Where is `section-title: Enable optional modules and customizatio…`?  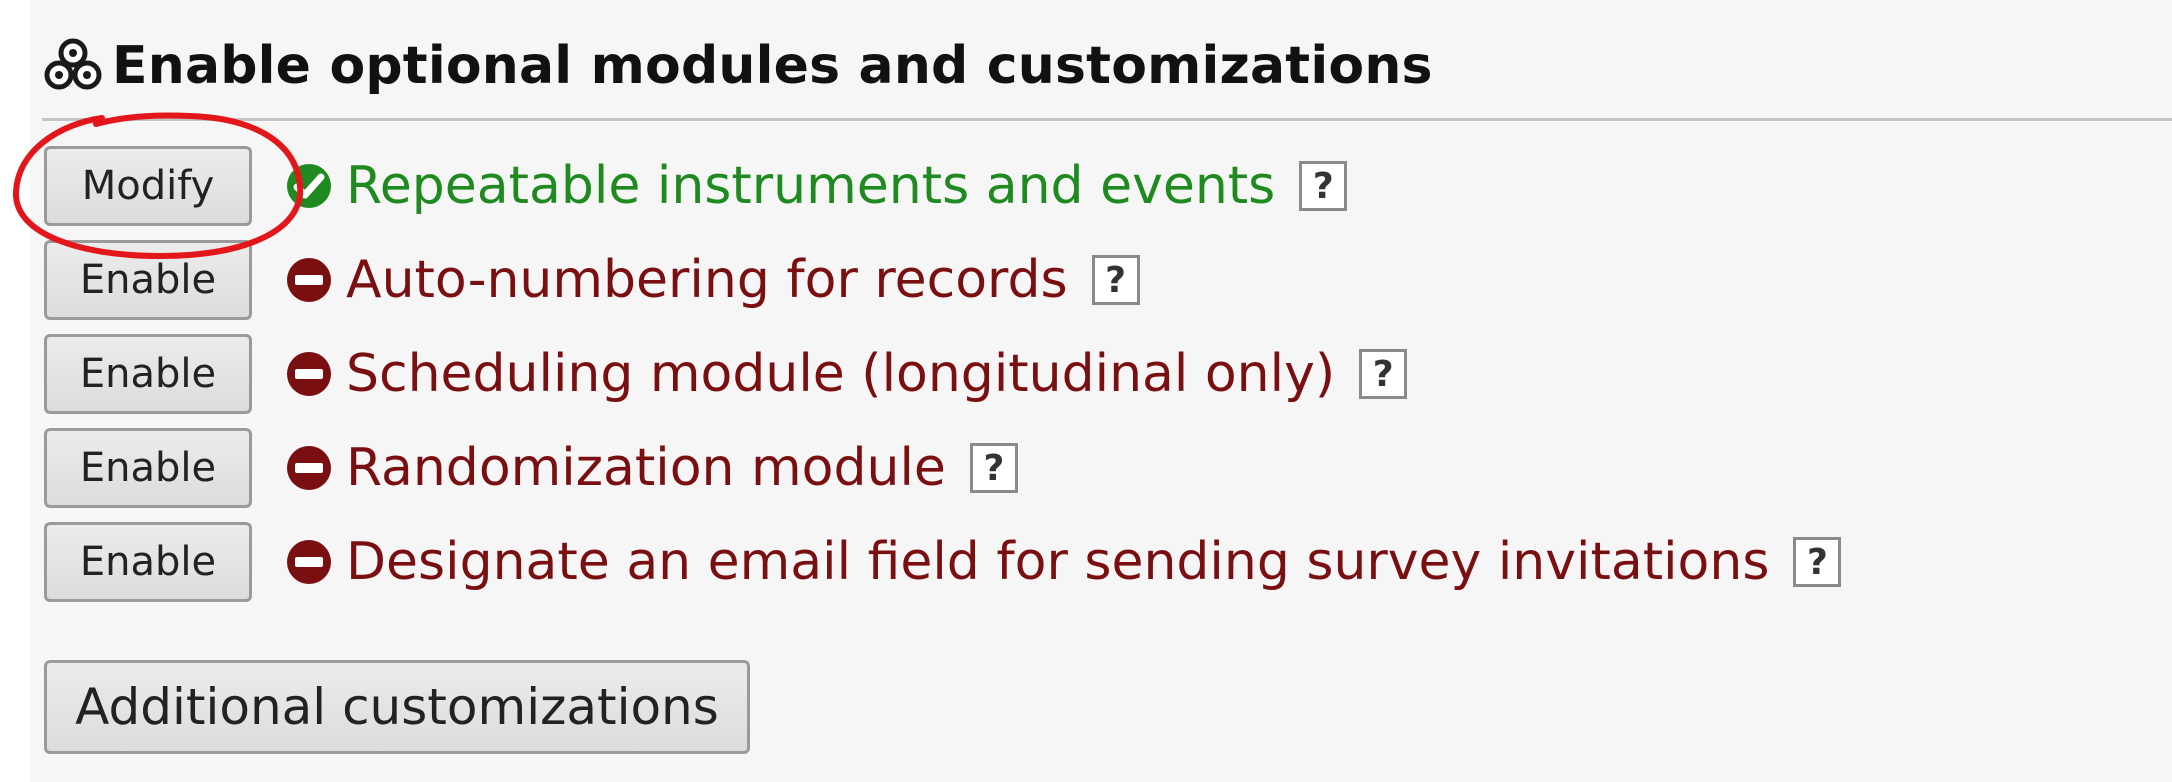 section-title: Enable optional modules and customizatio… is located at coordinates (772, 66).